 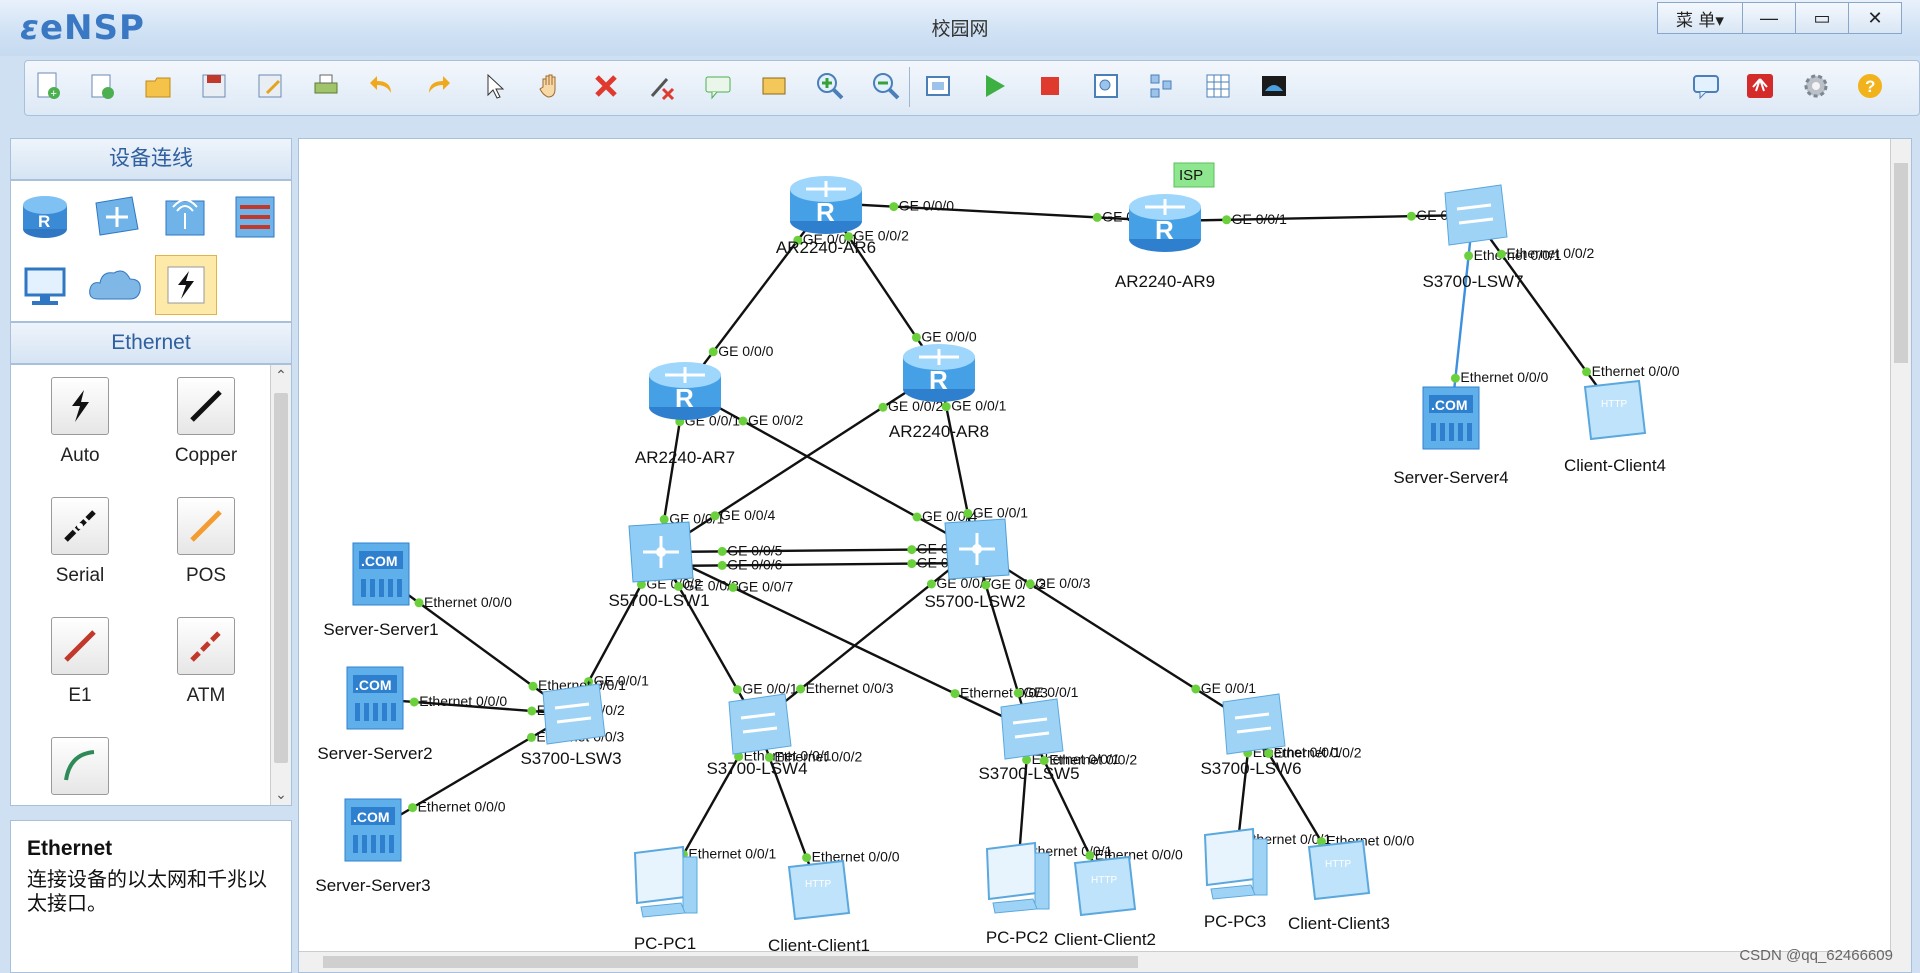 What do you see at coordinates (1900, 555) in the screenshot?
I see `canvas-vertical-scrollbar` at bounding box center [1900, 555].